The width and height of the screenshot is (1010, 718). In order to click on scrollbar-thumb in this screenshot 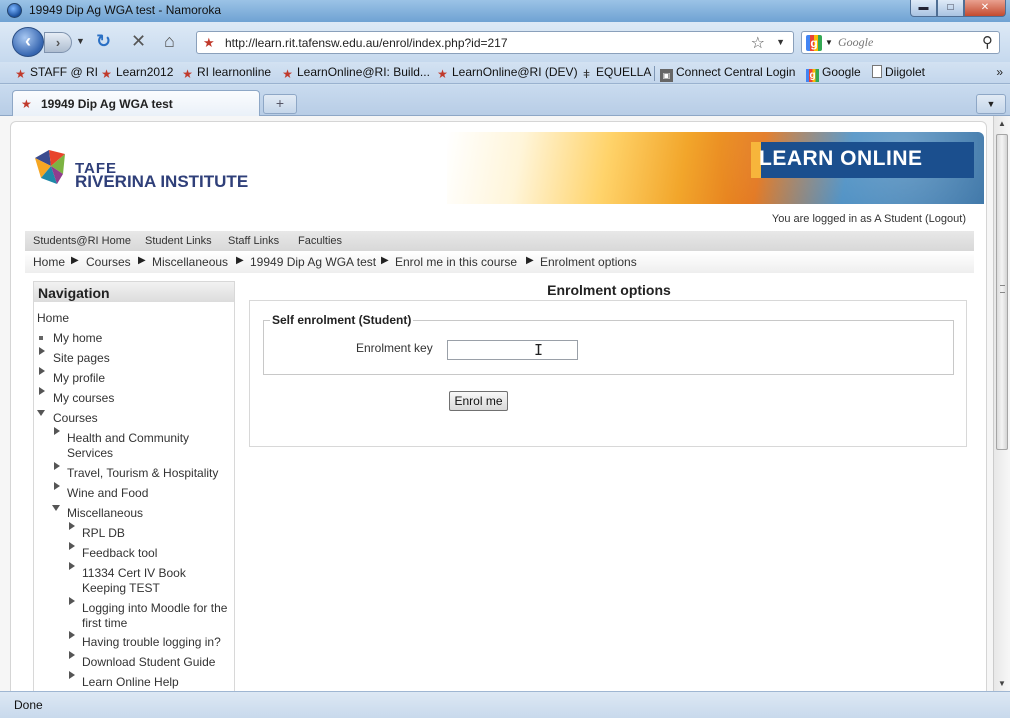, I will do `click(1002, 292)`.